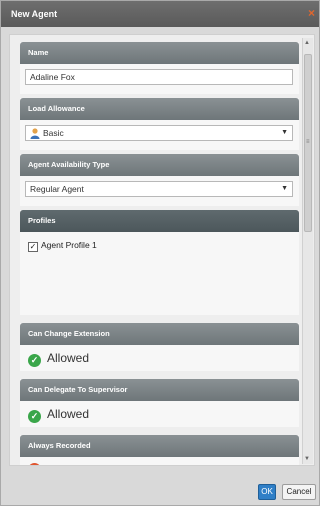  What do you see at coordinates (159, 403) in the screenshot?
I see `can-delegate-section: Can Delegate To Supervisor ✓ Allowed` at bounding box center [159, 403].